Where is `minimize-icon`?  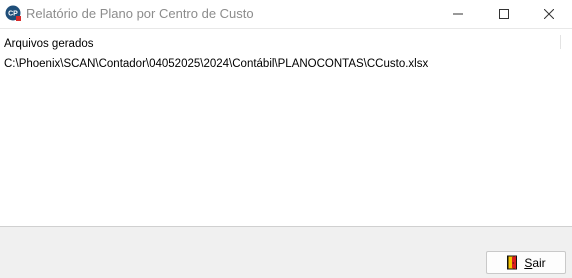
minimize-icon is located at coordinates (458, 14).